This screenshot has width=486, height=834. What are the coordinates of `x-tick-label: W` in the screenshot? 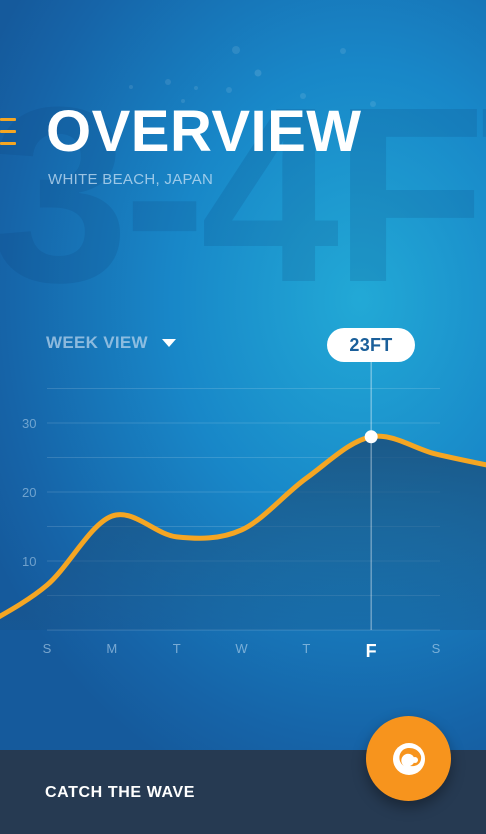 It's located at (241, 648).